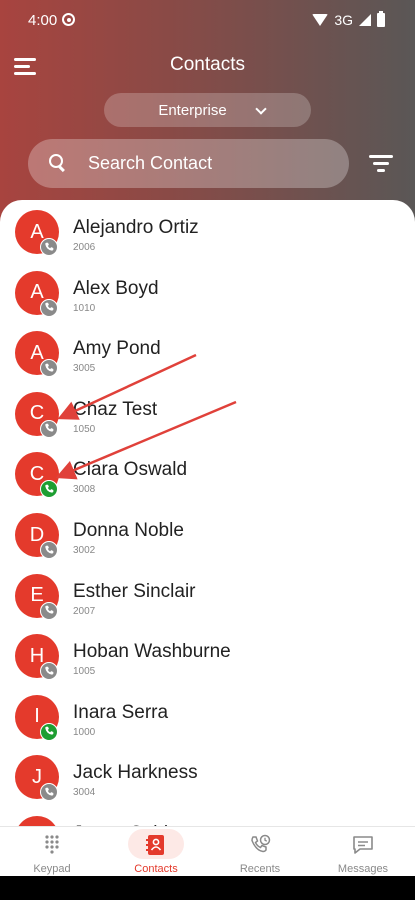  Describe the element at coordinates (192, 110) in the screenshot. I see `organization-dropdown-label: Enterprise` at that location.